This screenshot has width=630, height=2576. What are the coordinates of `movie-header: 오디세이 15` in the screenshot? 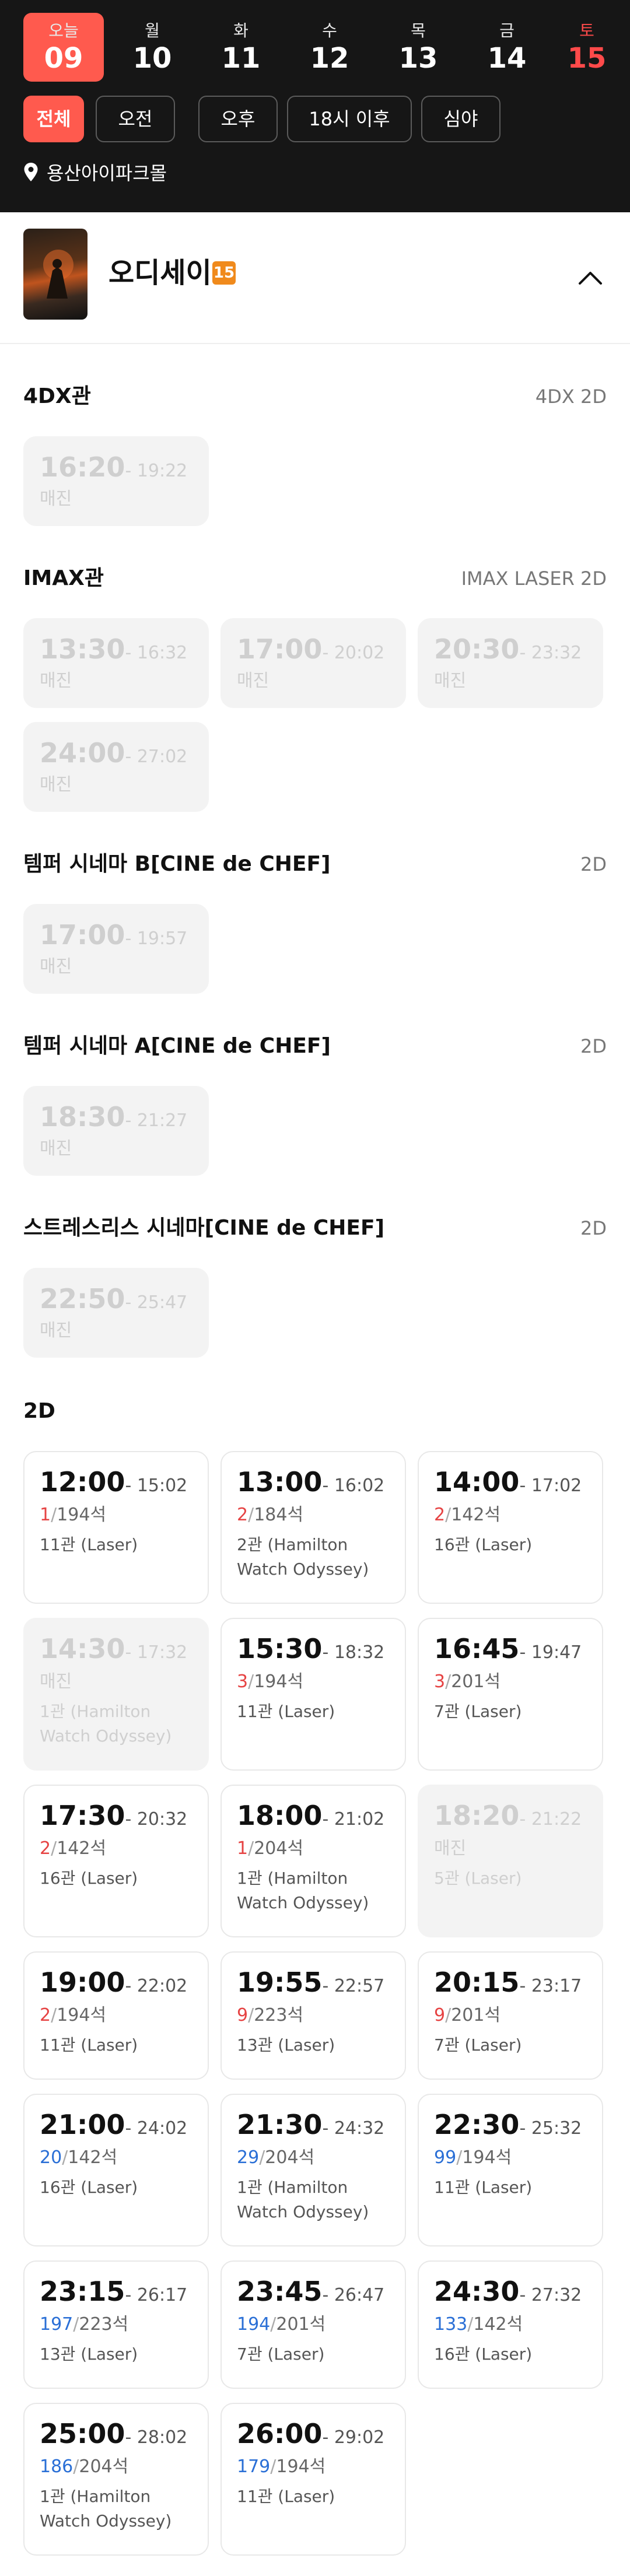 It's located at (315, 278).